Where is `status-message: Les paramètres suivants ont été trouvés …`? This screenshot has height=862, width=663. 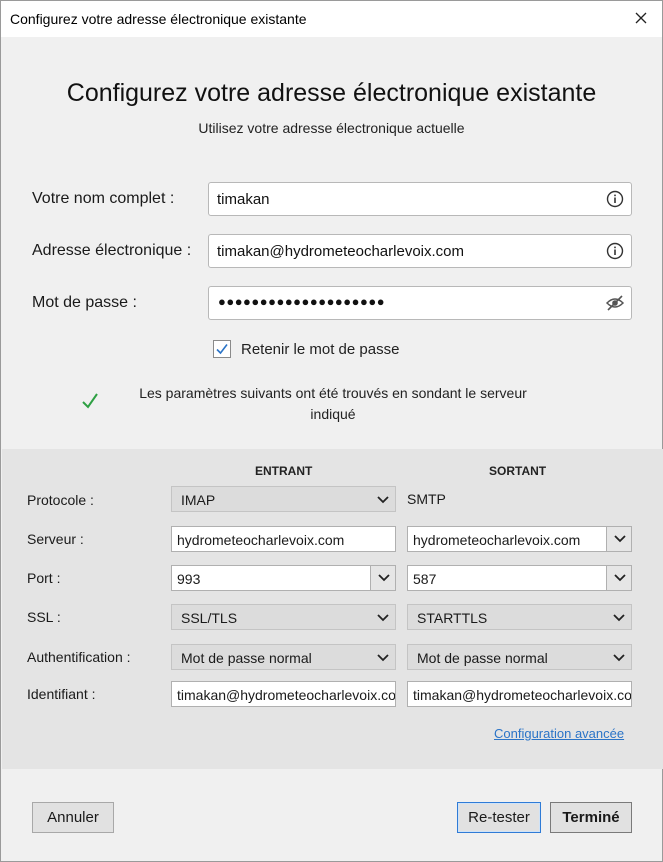 status-message: Les paramètres suivants ont été trouvés … is located at coordinates (333, 403).